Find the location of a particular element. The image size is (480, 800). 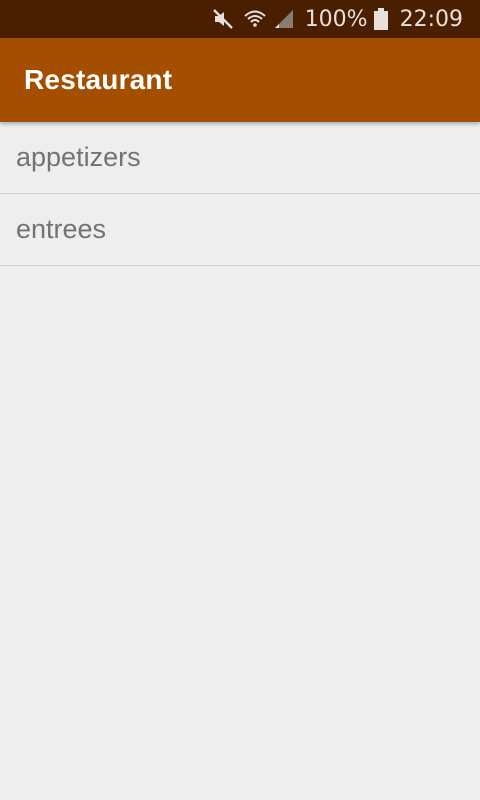

signal-icon is located at coordinates (284, 19).